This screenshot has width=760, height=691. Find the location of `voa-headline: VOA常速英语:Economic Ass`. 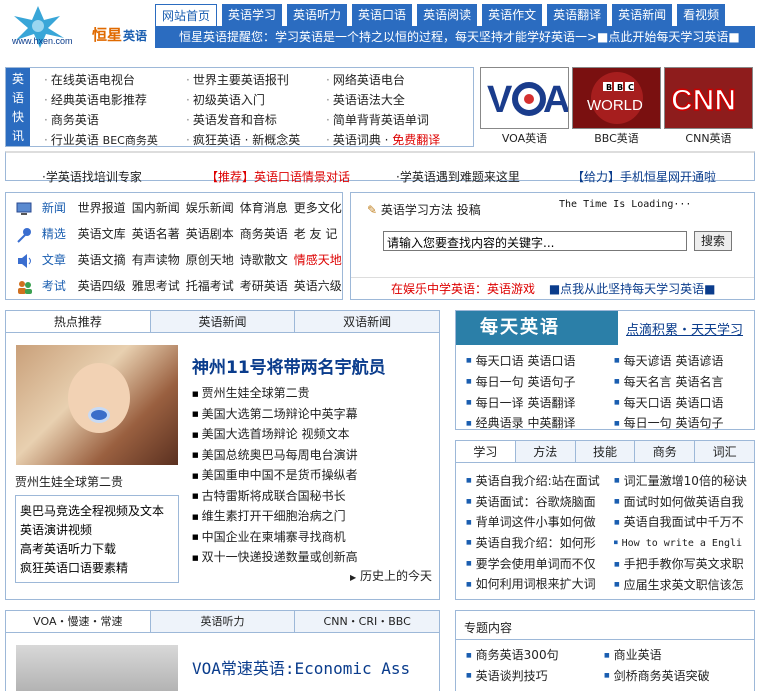

voa-headline: VOA常速英语:Economic Ass is located at coordinates (301, 667).